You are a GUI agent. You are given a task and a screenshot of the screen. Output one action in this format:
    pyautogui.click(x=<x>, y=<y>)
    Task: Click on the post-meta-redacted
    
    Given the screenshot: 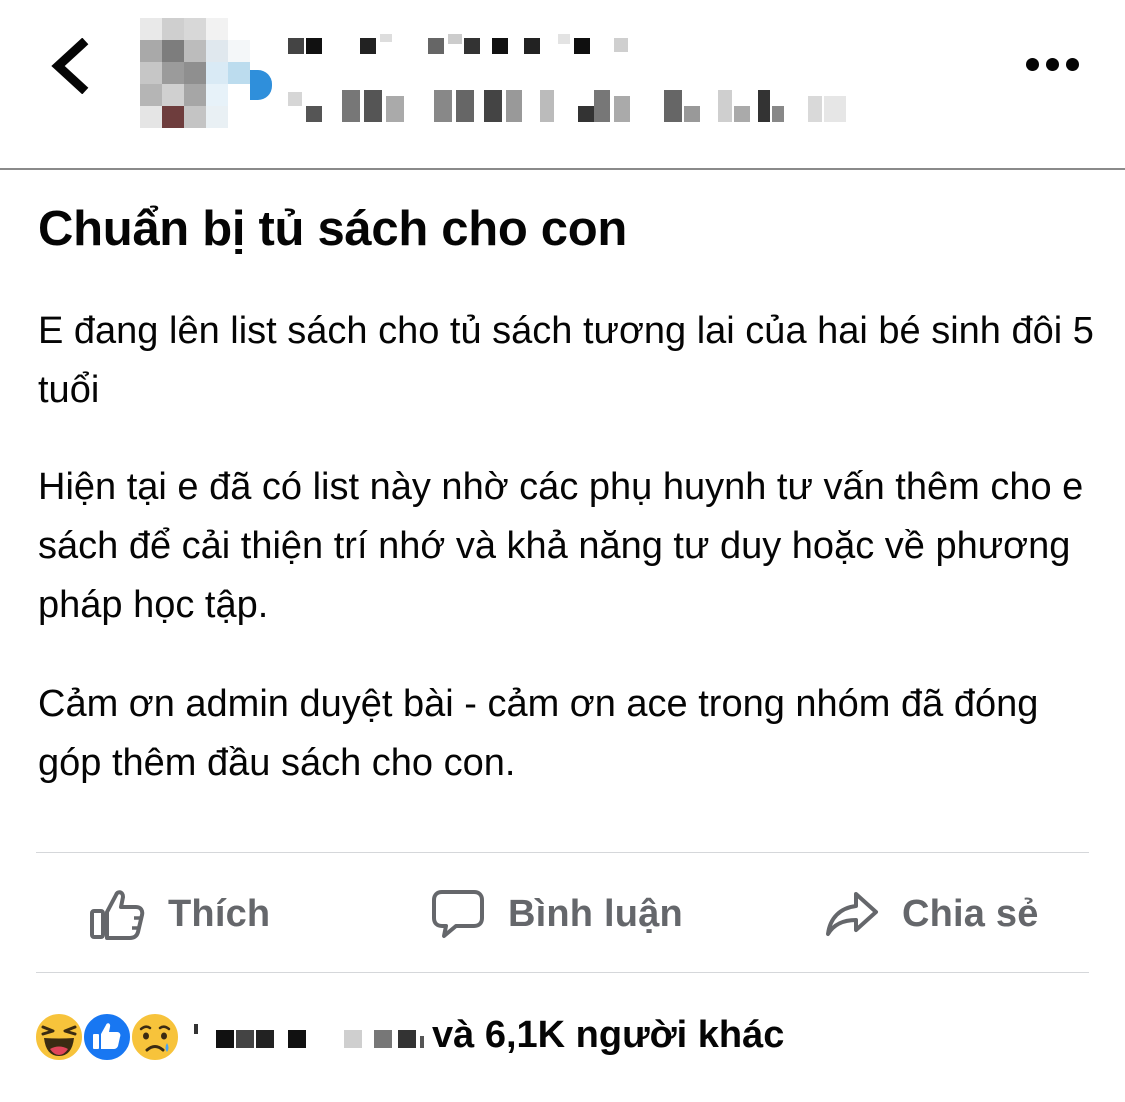 What is the action you would take?
    pyautogui.click(x=573, y=106)
    